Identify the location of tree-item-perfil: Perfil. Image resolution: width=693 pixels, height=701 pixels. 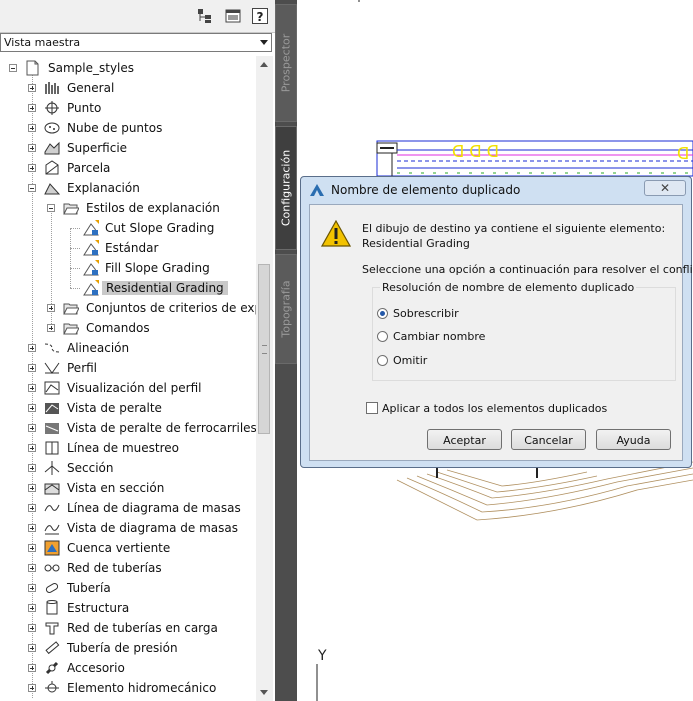
(128, 368).